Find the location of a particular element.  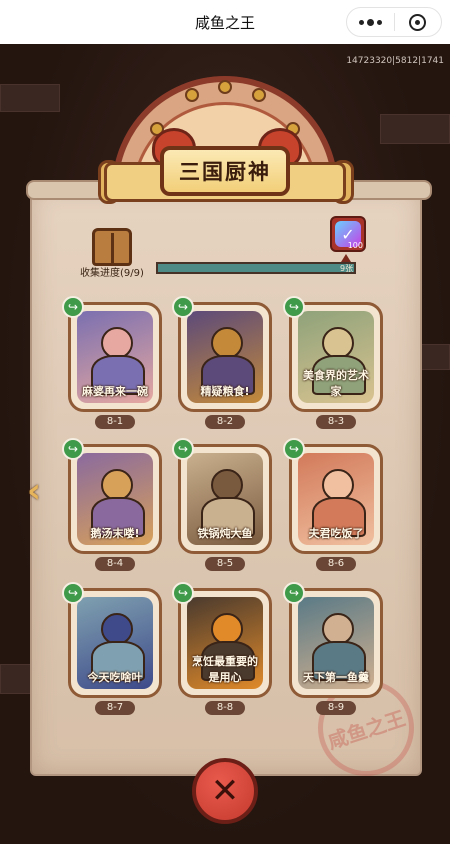

progress-bar is located at coordinates (256, 268).